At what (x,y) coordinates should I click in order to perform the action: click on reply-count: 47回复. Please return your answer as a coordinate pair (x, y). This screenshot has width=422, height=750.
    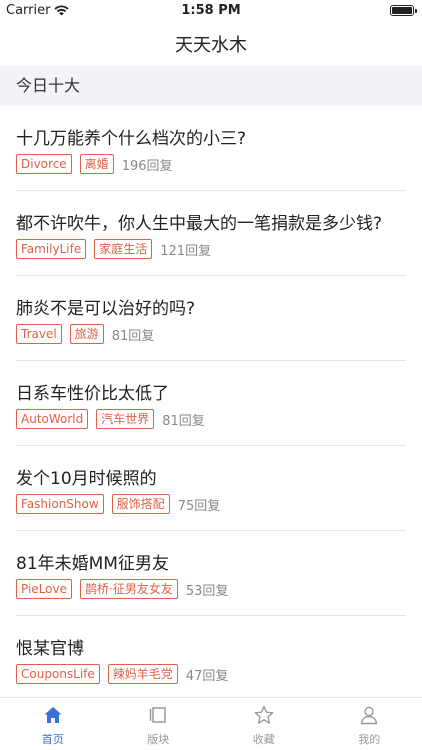
    Looking at the image, I should click on (207, 676).